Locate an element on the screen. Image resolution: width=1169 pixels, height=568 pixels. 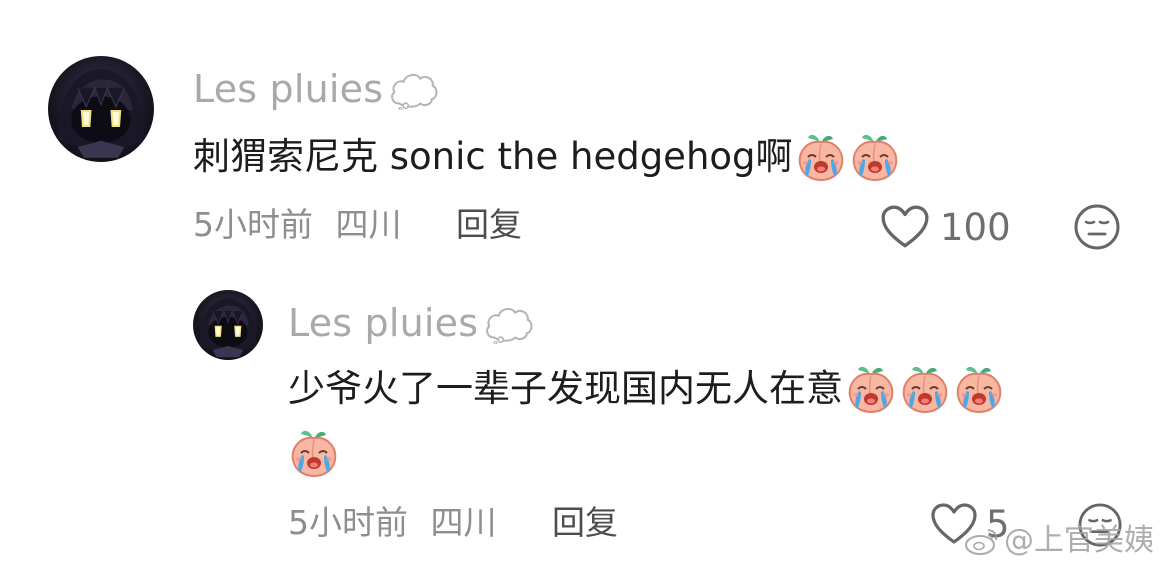
reply-text-line2 is located at coordinates (314, 454).